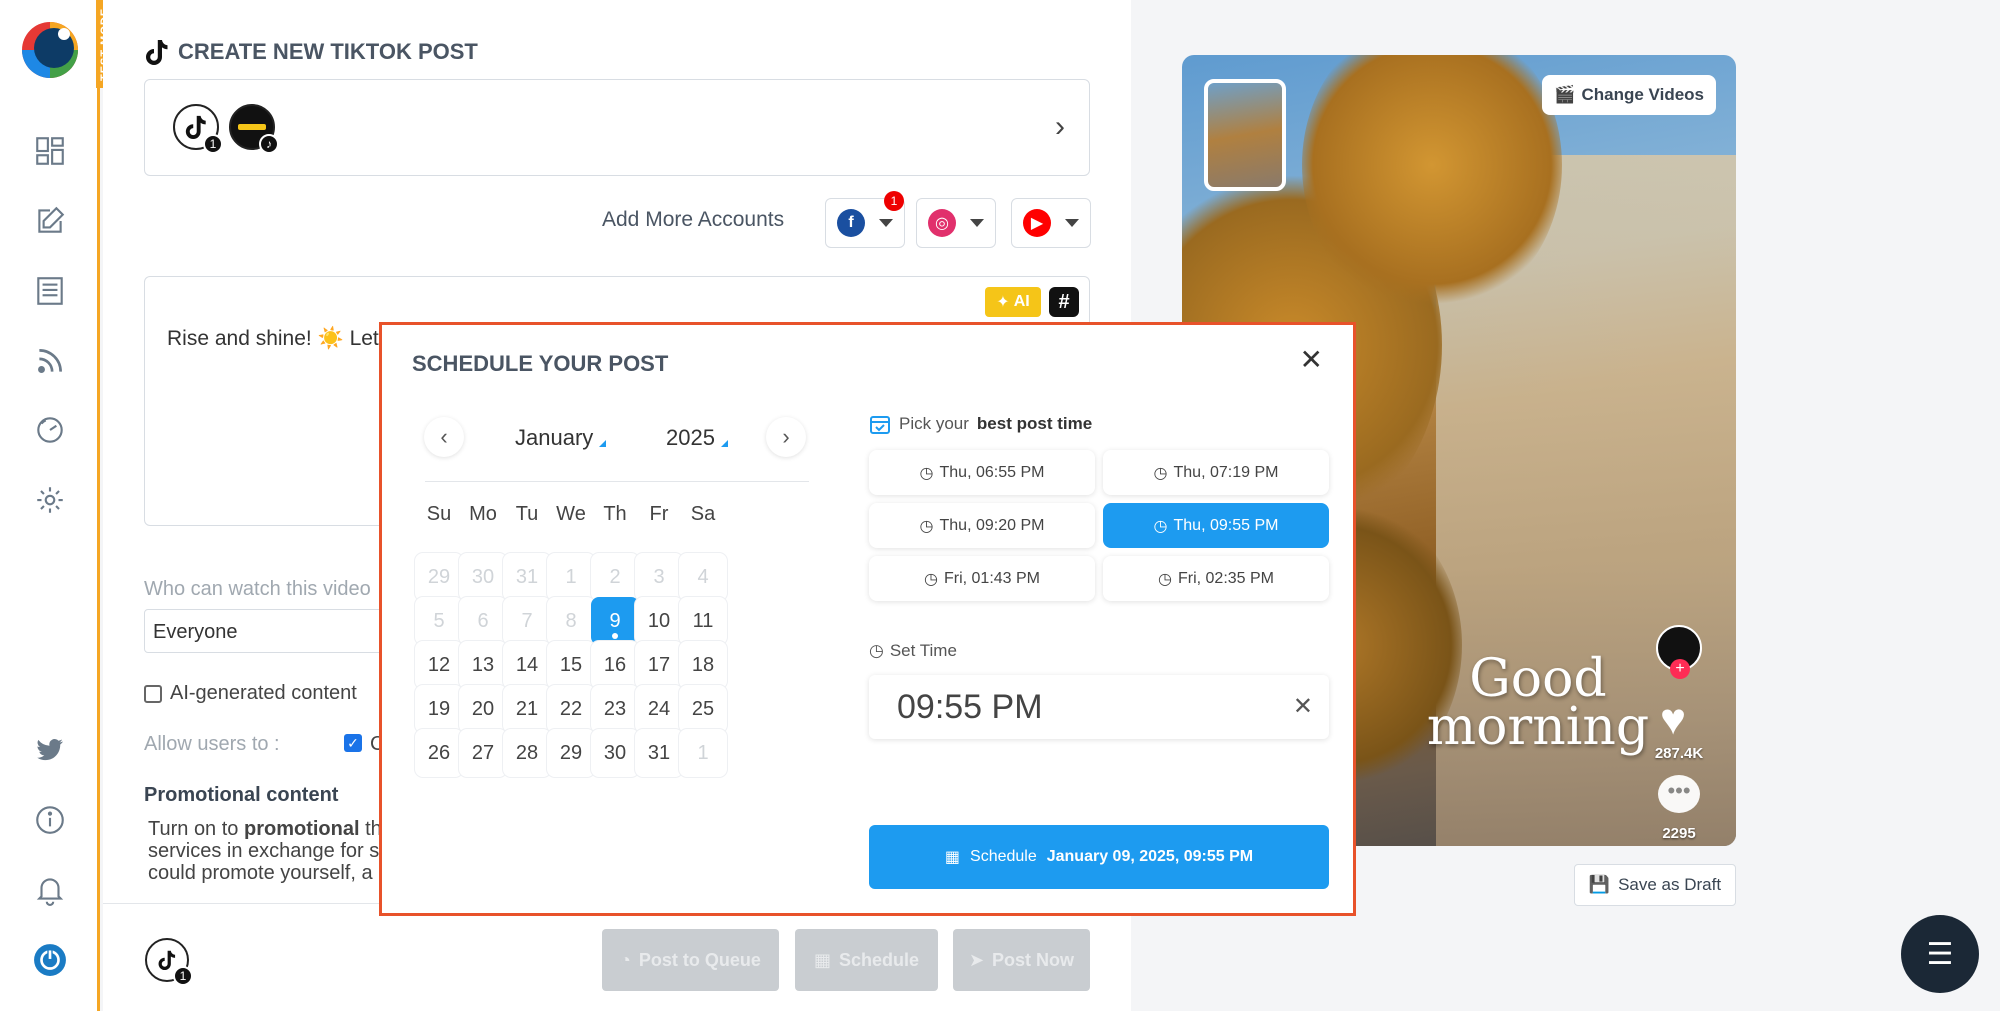 The image size is (2000, 1011). What do you see at coordinates (1226, 525) in the screenshot?
I see `time-slot-label: Thu, 09:55 PM` at bounding box center [1226, 525].